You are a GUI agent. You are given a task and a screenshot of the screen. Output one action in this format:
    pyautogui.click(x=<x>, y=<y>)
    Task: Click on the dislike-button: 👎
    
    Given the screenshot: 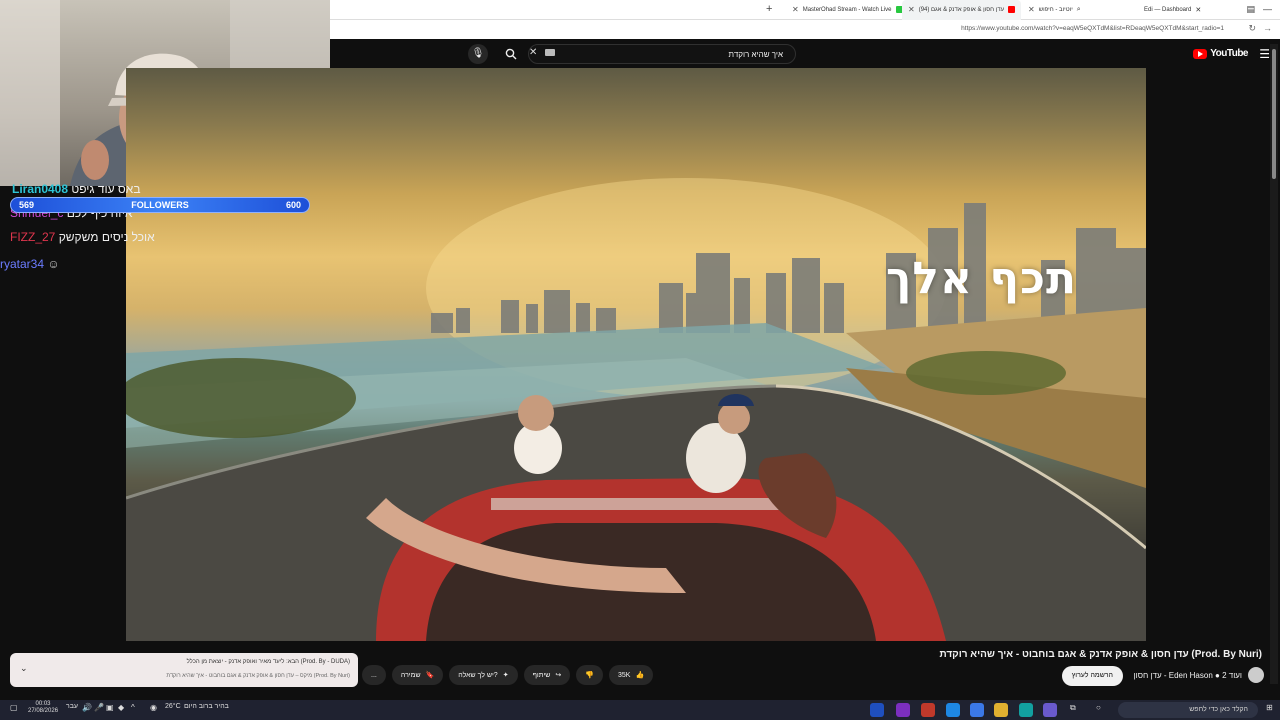 What is the action you would take?
    pyautogui.click(x=589, y=675)
    